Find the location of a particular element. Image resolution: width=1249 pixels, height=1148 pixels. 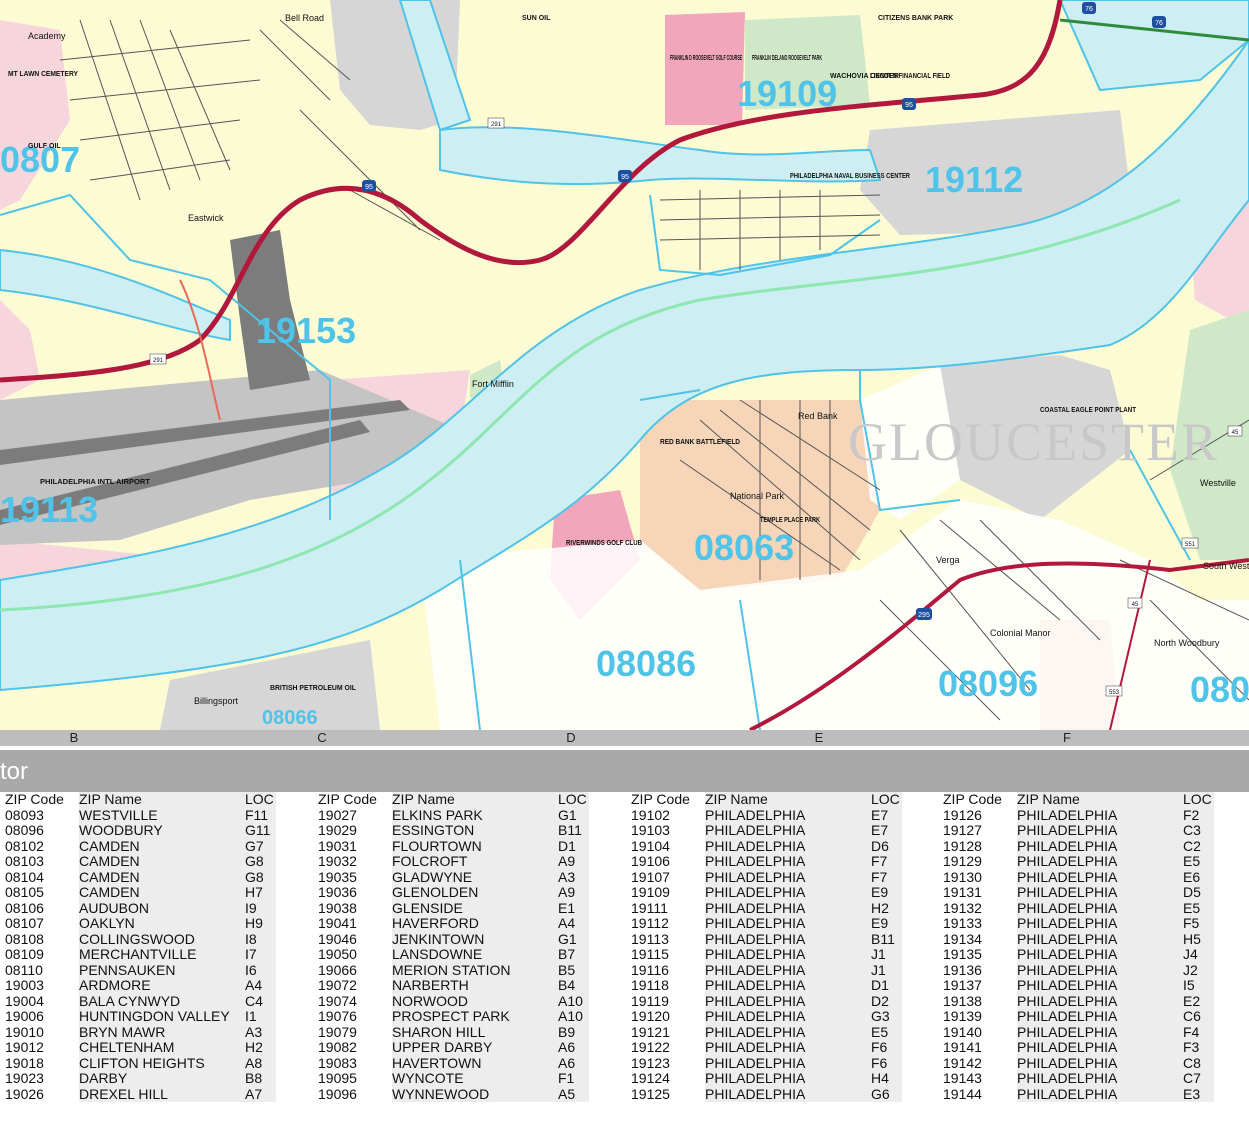

zip-label-19109: 19109 is located at coordinates (787, 93).